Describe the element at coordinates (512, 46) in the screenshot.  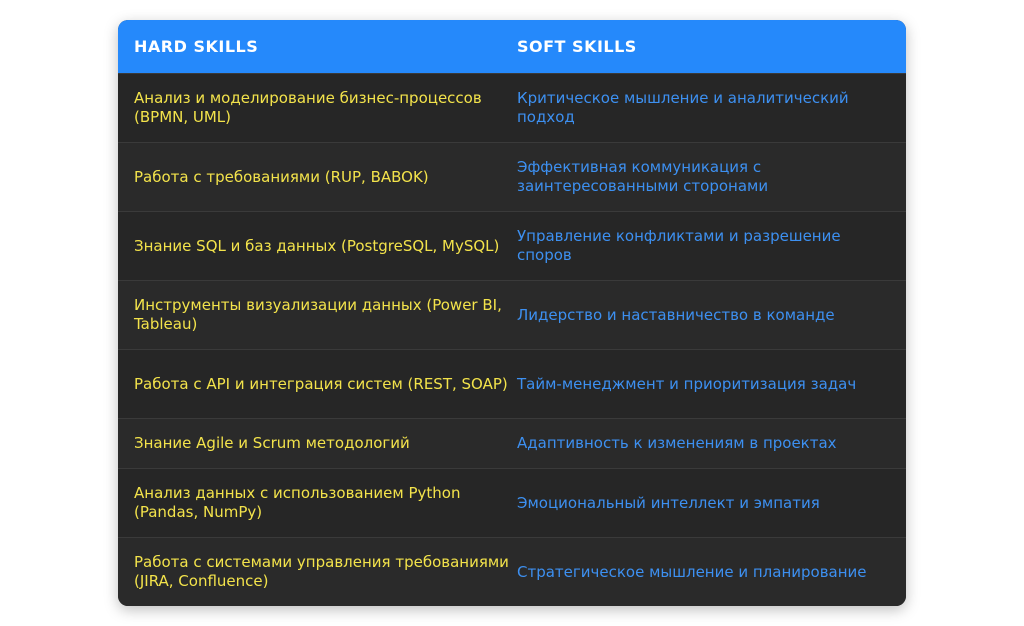
I see `table-header: HARD SKILLS SOFT SKILLS` at that location.